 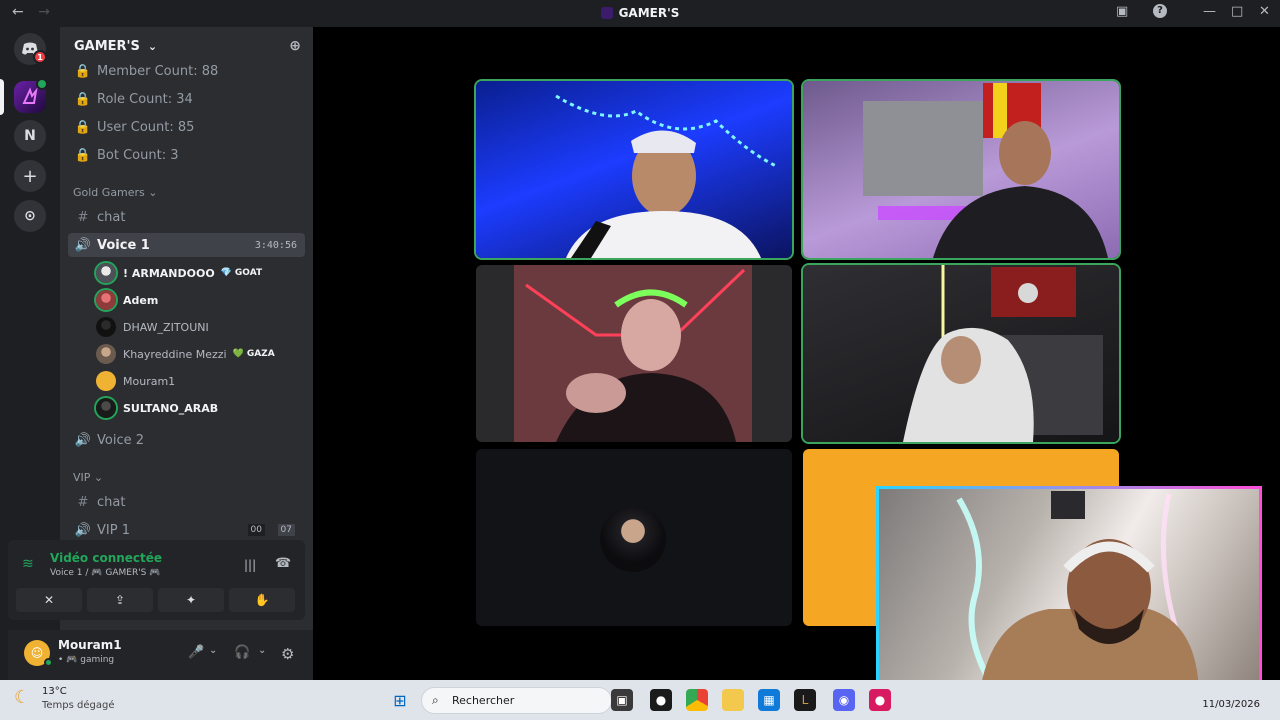 I want to click on screen-share-button: ⇪, so click(x=120, y=600).